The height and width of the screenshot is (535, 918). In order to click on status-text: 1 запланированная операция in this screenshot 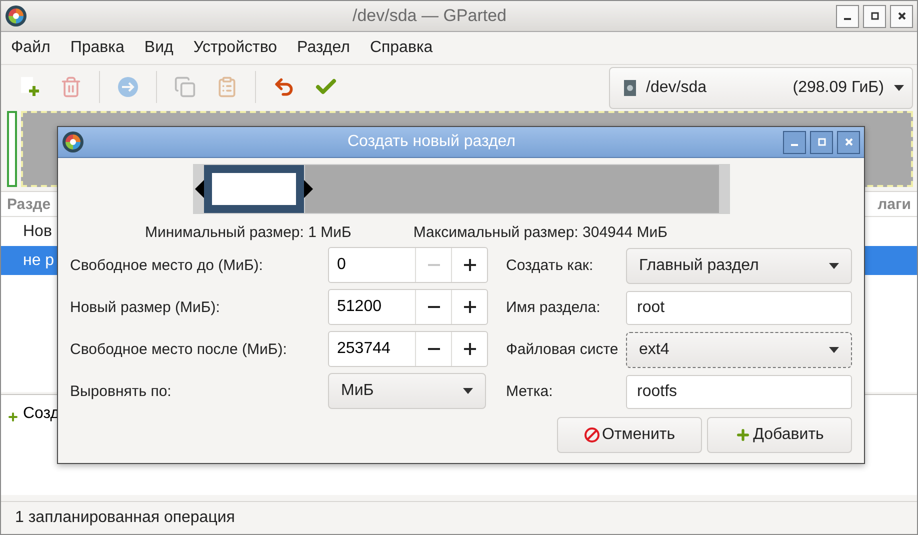, I will do `click(125, 518)`.